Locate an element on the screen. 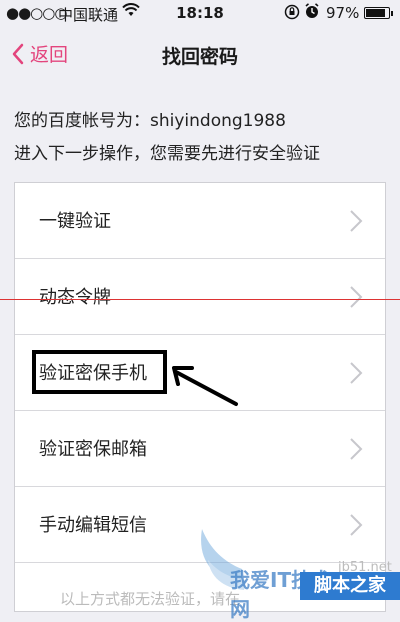 This screenshot has height=622, width=400. option-dynamic-token: 动态令牌 is located at coordinates (200, 297).